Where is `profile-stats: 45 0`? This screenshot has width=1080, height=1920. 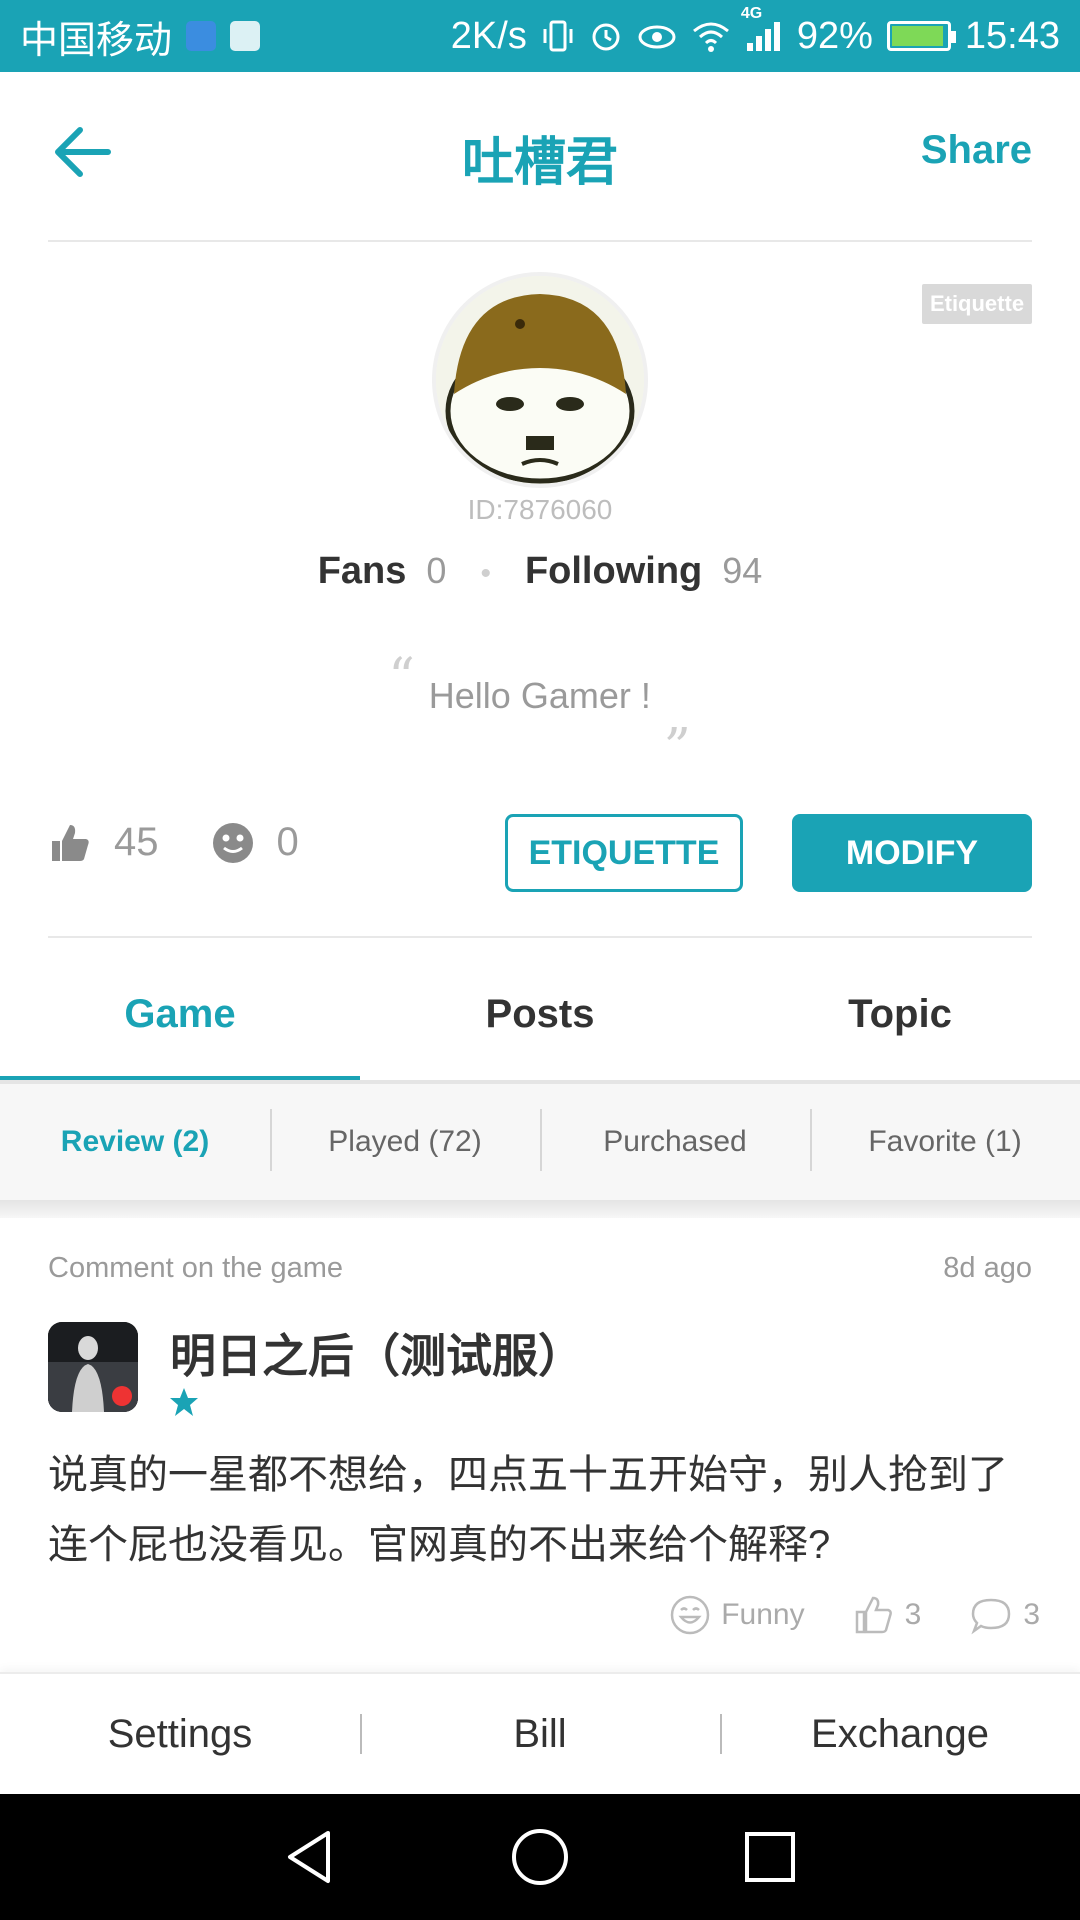 profile-stats: 45 0 is located at coordinates (188, 842).